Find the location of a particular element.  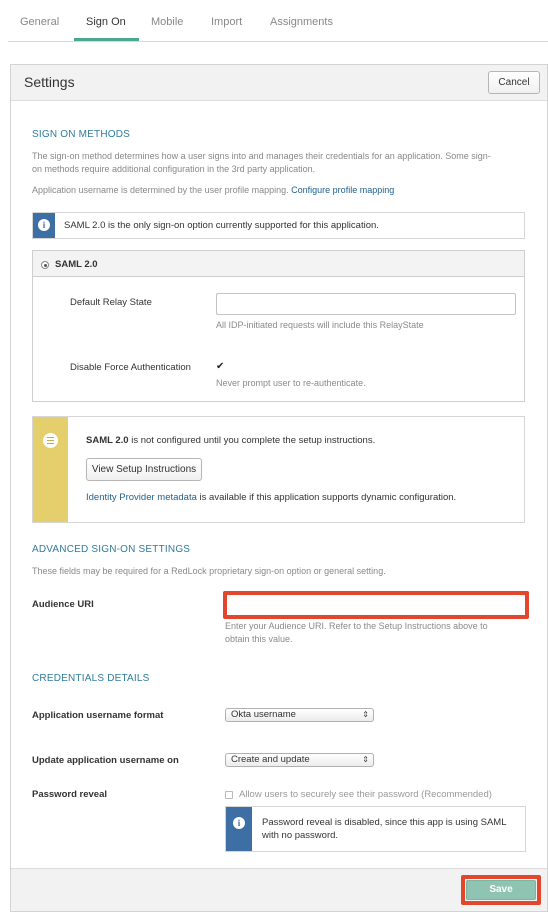

credentials-heading: CREDENTIALS DETAILS is located at coordinates (91, 678).